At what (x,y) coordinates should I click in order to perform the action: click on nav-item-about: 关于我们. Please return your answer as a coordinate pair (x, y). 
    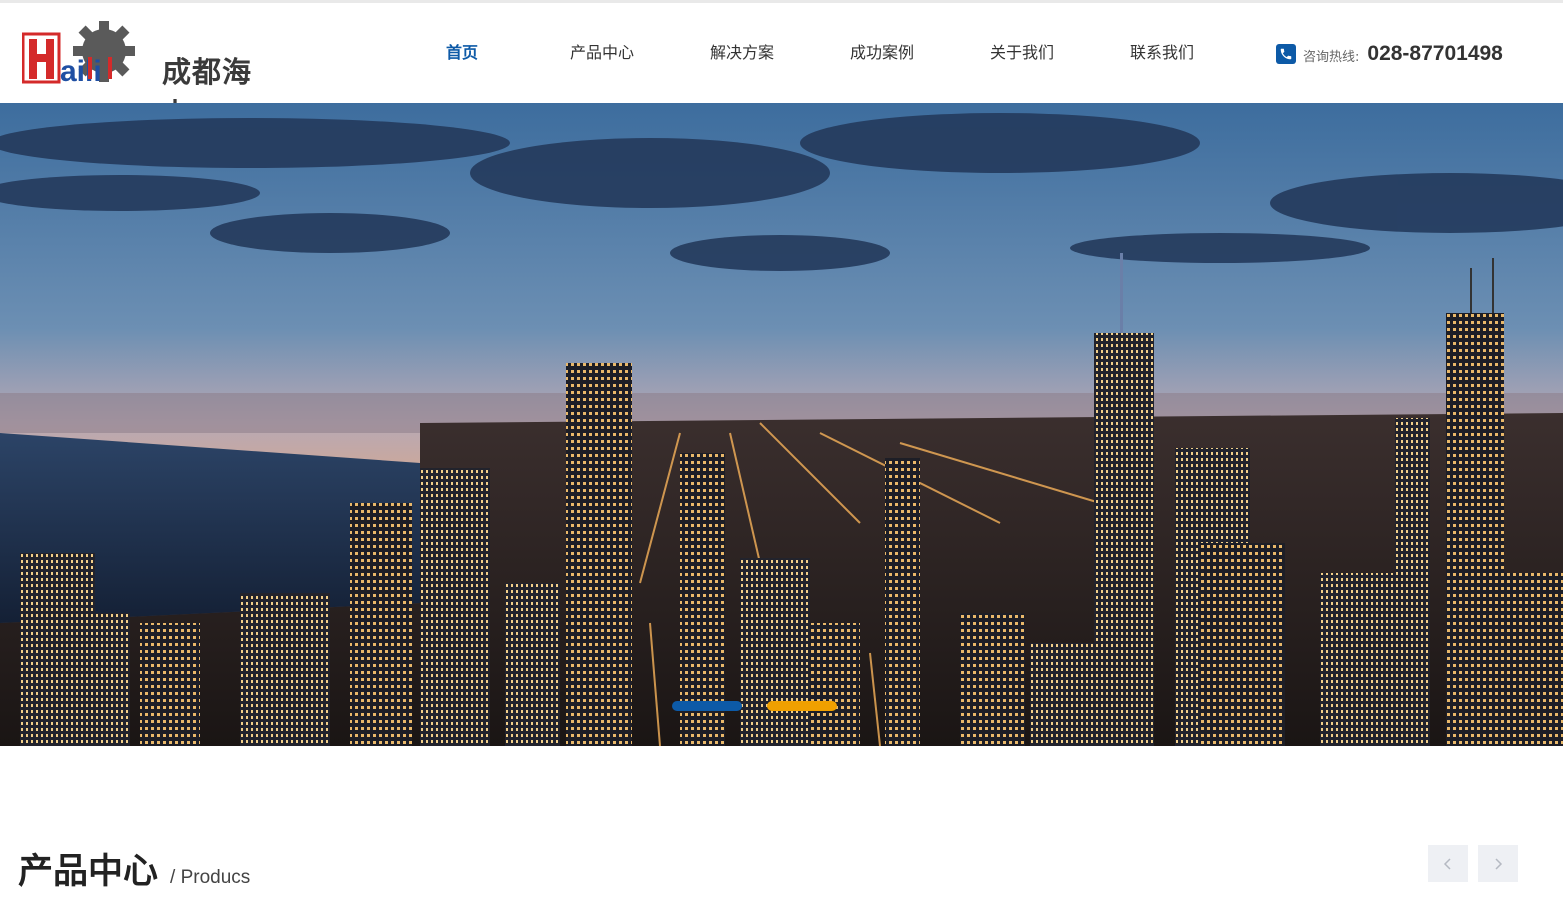
    Looking at the image, I should click on (1022, 53).